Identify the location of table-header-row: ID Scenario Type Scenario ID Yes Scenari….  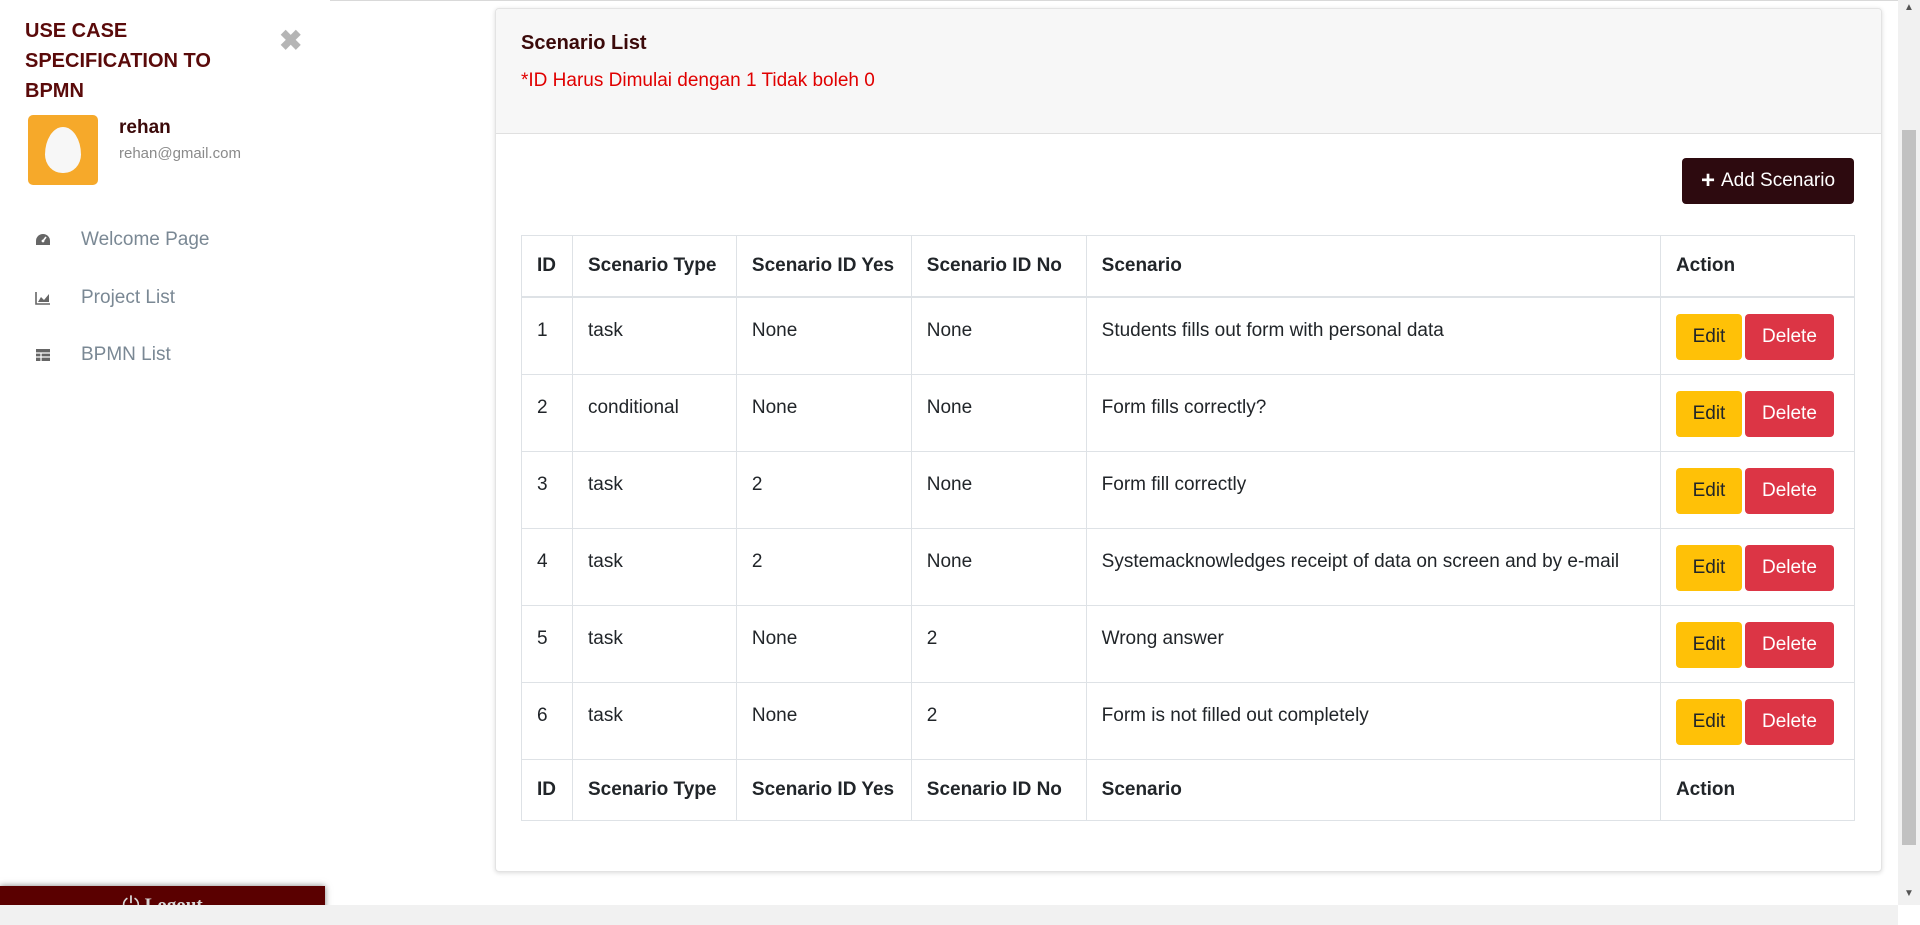
(1188, 266).